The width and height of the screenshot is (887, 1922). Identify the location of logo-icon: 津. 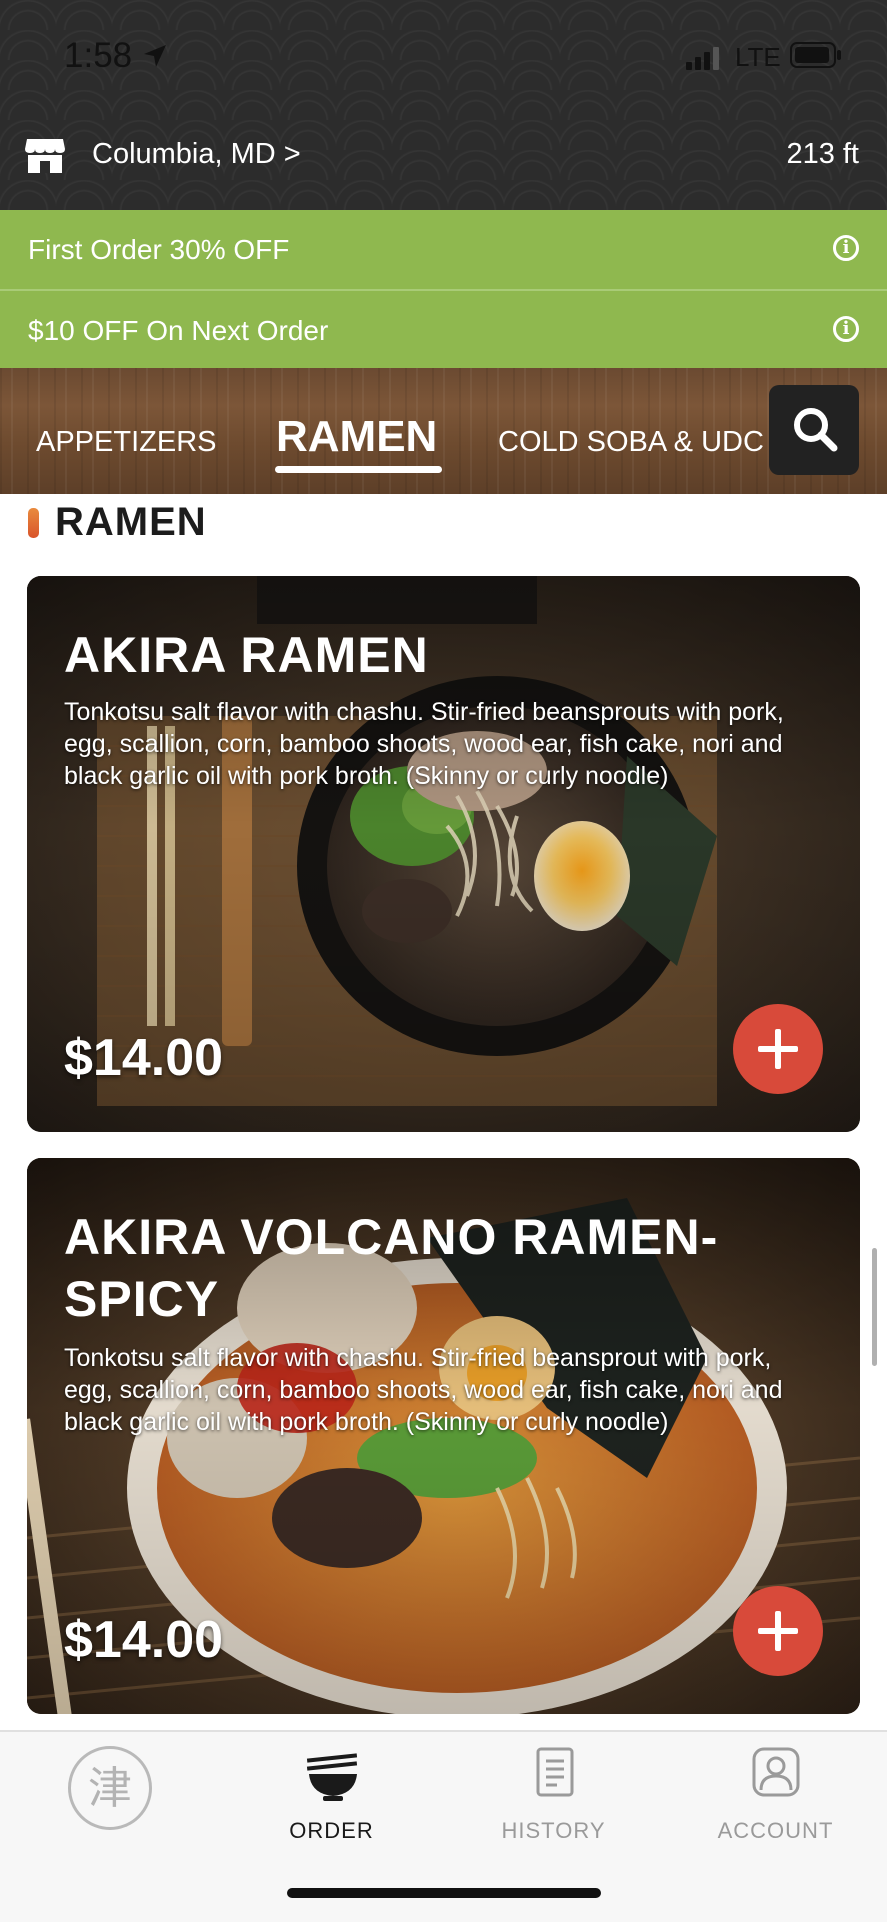
(110, 1788).